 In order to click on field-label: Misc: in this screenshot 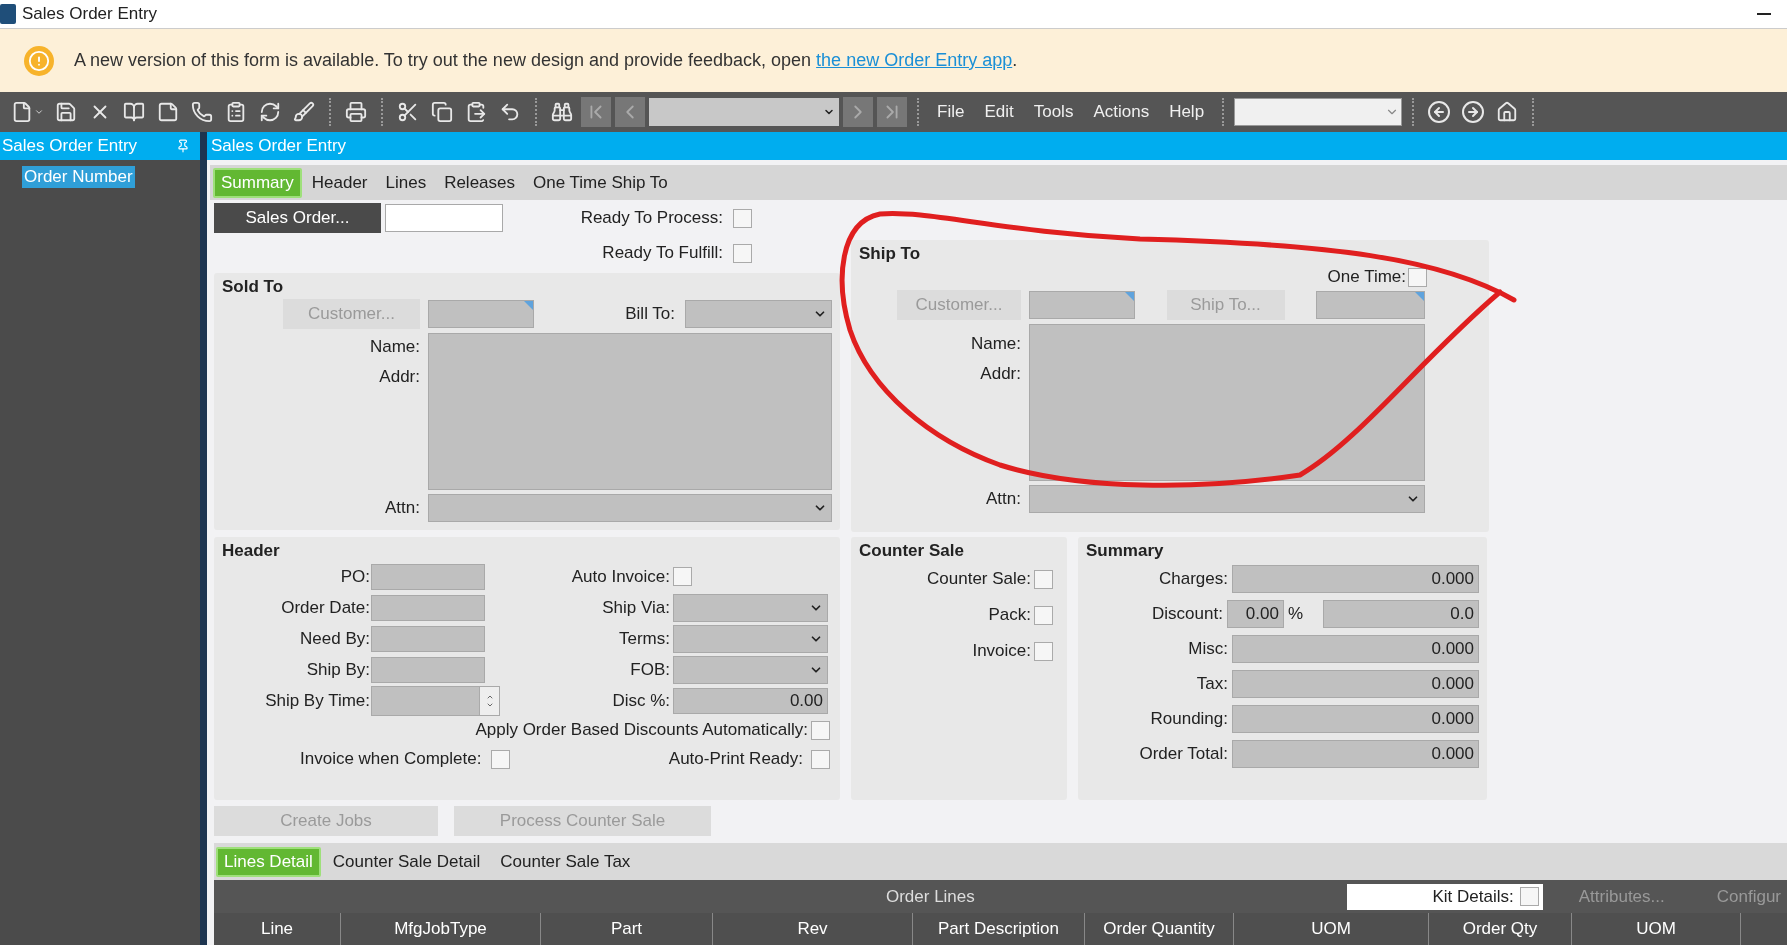, I will do `click(1208, 648)`.